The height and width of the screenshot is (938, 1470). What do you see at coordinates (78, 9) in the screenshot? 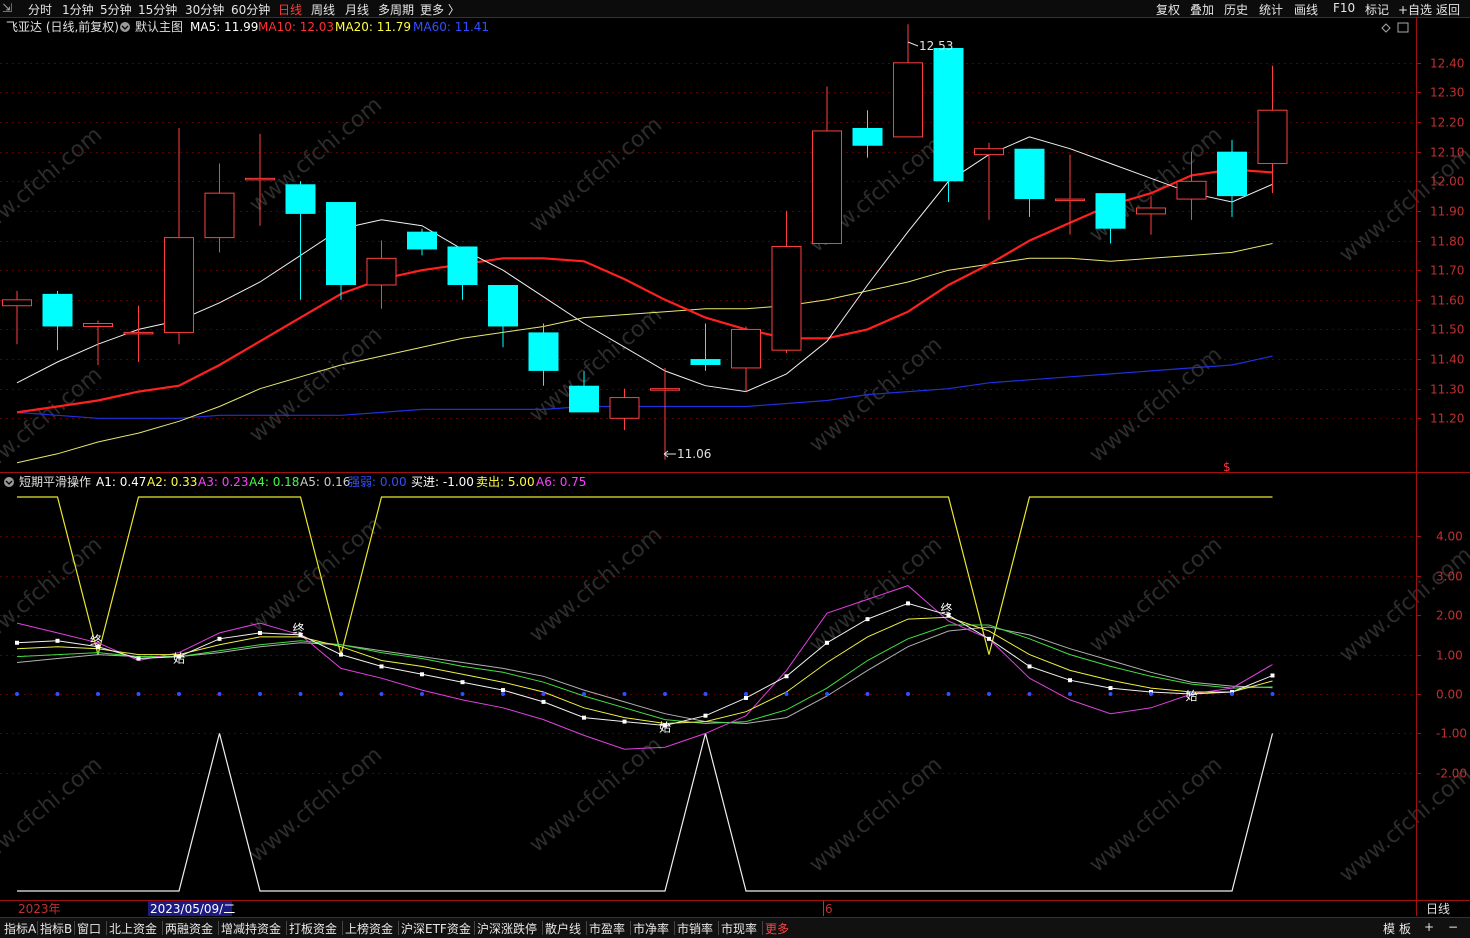
I see `period-tab: 1分钟` at bounding box center [78, 9].